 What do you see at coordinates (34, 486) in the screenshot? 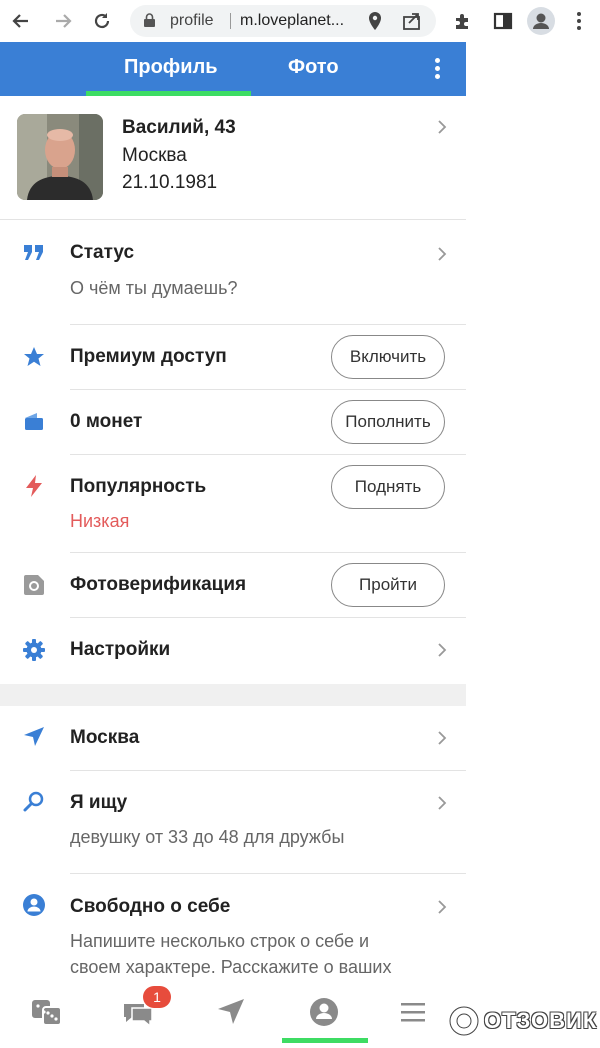
I see `lightning-icon` at bounding box center [34, 486].